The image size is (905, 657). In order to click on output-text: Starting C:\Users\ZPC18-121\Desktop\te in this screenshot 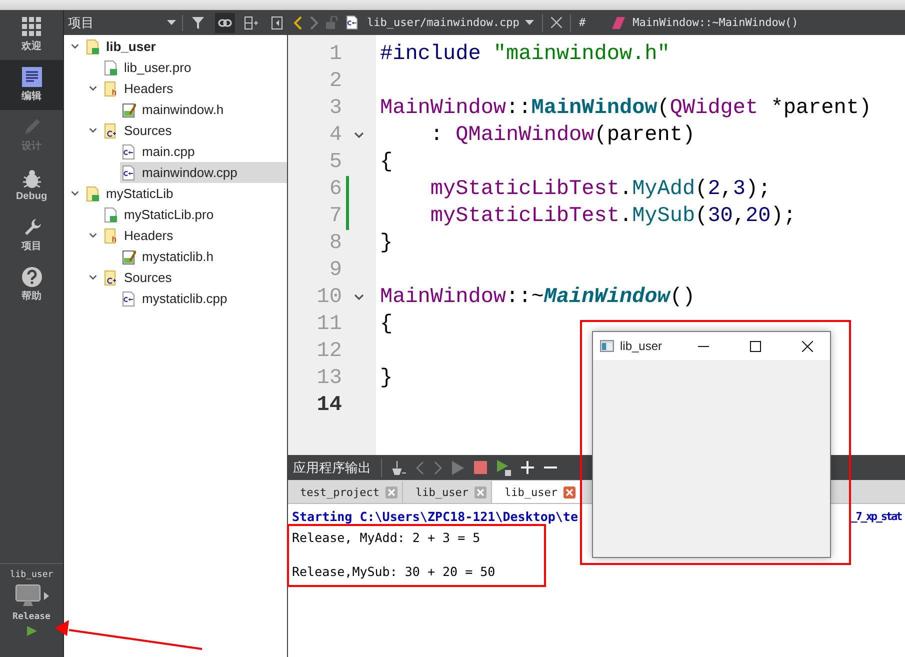, I will do `click(435, 516)`.